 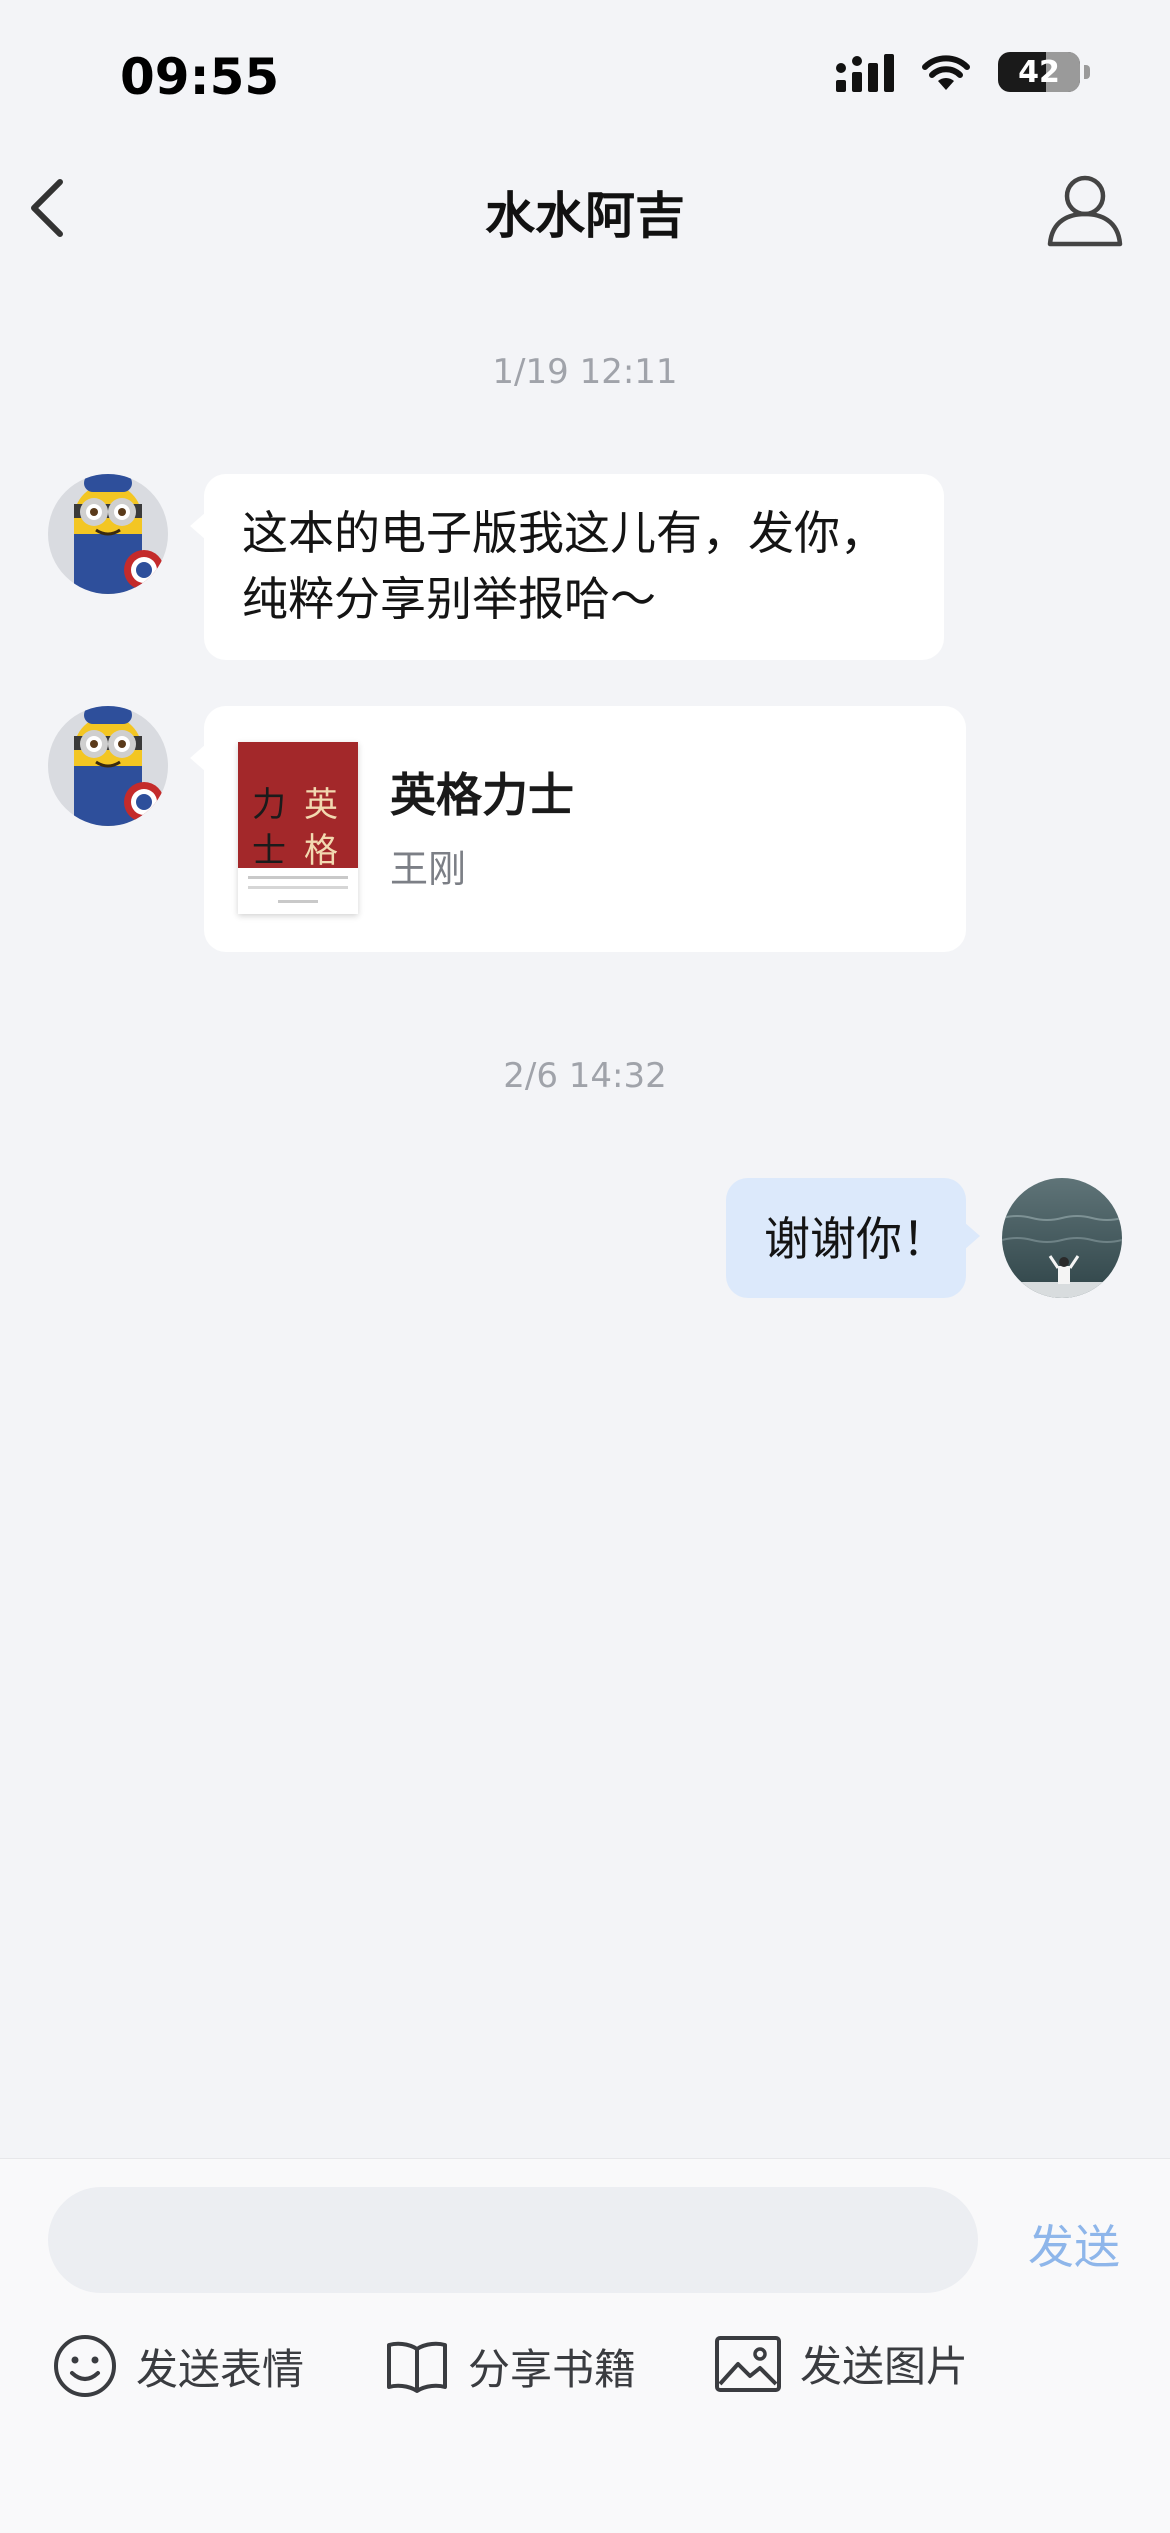 I want to click on book-title: 英格力士, so click(x=482, y=795).